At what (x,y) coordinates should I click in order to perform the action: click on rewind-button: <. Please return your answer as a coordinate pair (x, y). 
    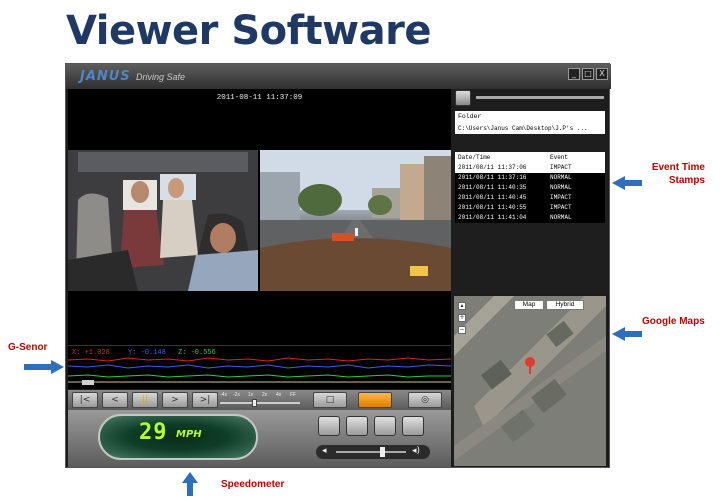
    Looking at the image, I should click on (115, 400).